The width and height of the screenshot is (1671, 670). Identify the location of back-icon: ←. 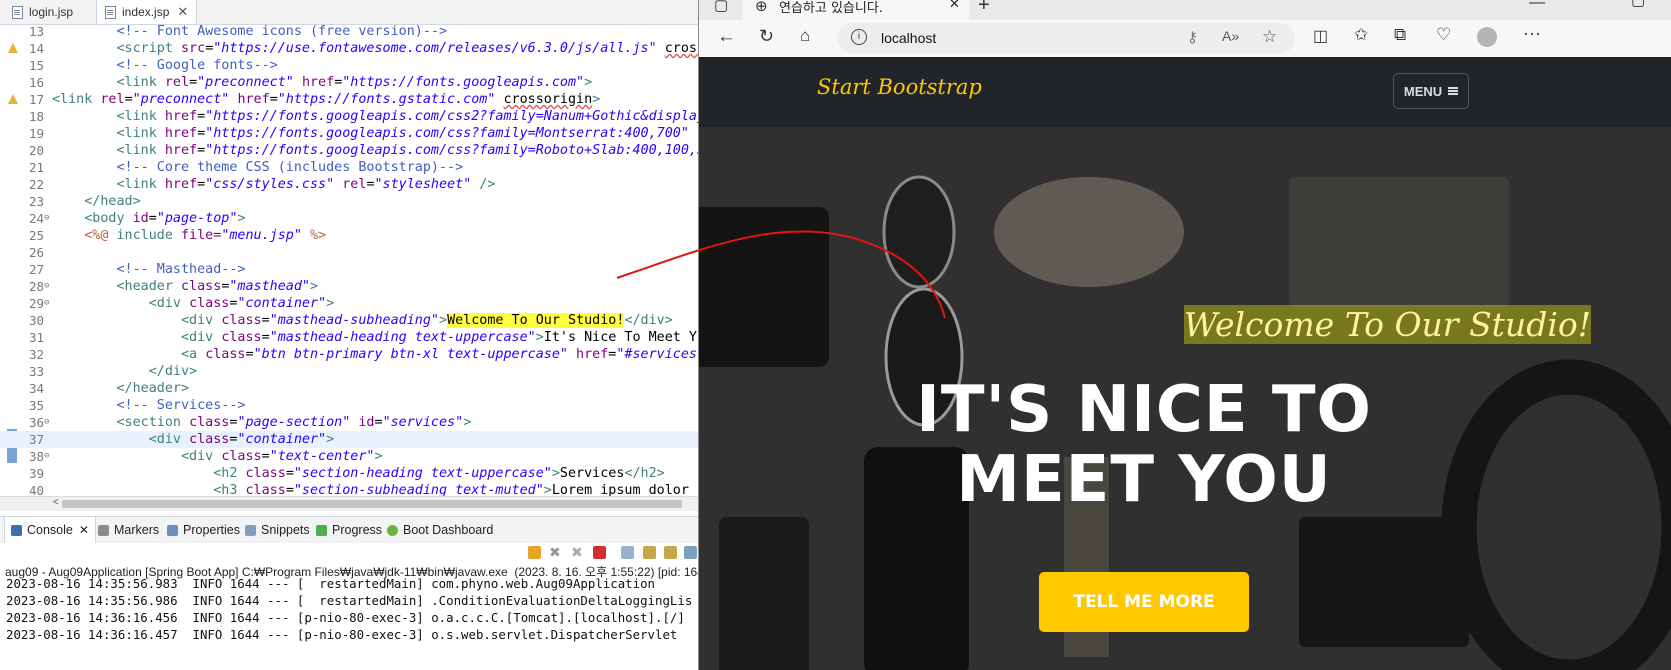
(726, 37).